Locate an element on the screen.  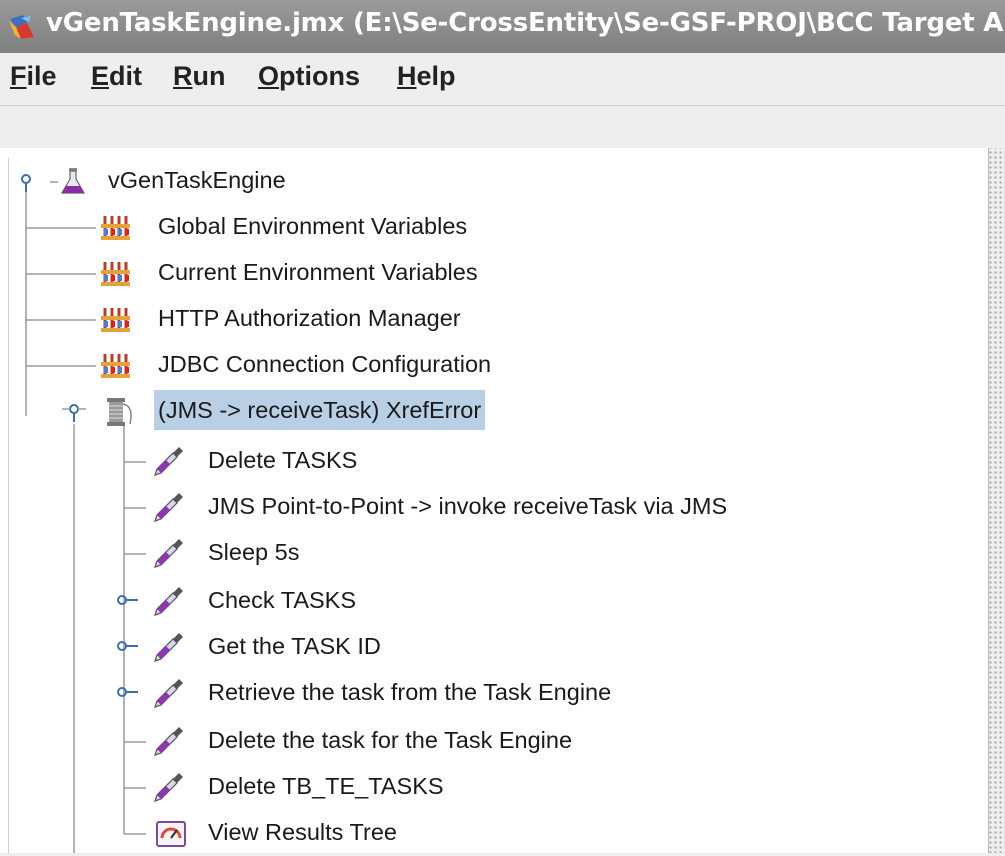
menu-options: Options is located at coordinates (309, 76).